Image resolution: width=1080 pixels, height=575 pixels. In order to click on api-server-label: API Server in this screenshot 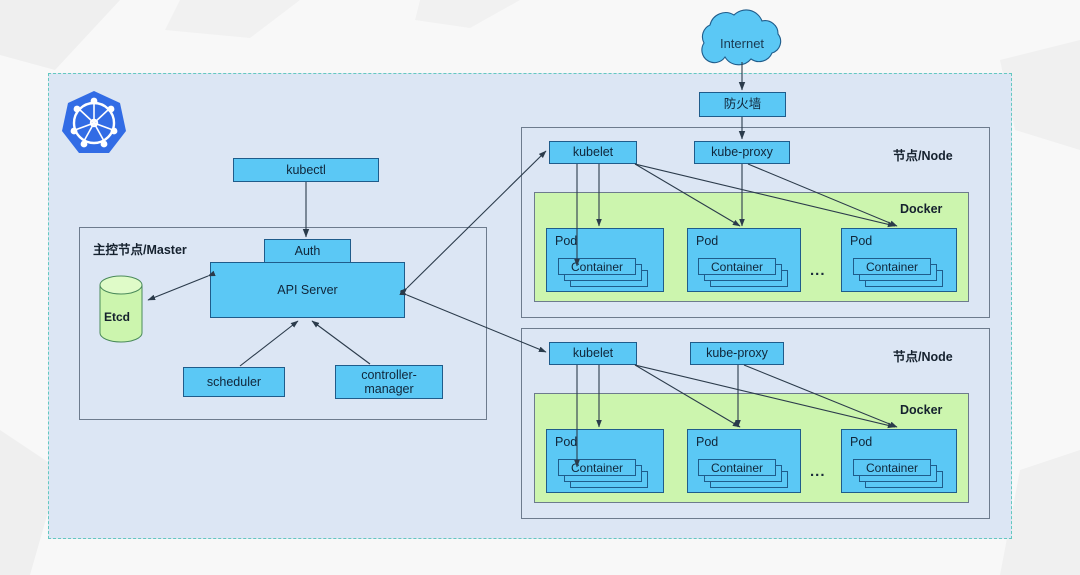, I will do `click(307, 289)`.